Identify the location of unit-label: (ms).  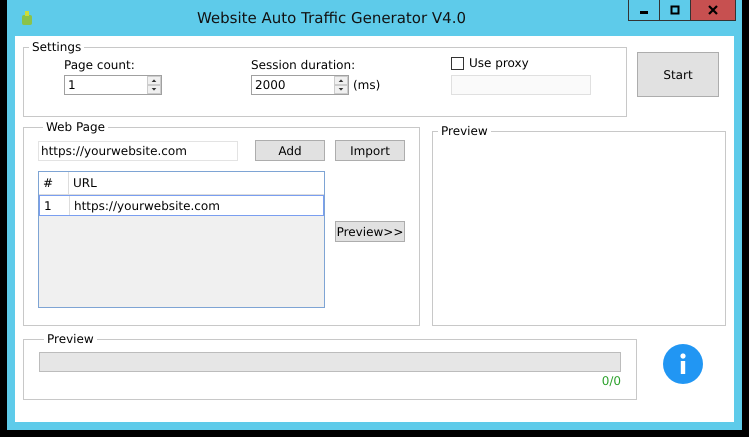
(366, 85).